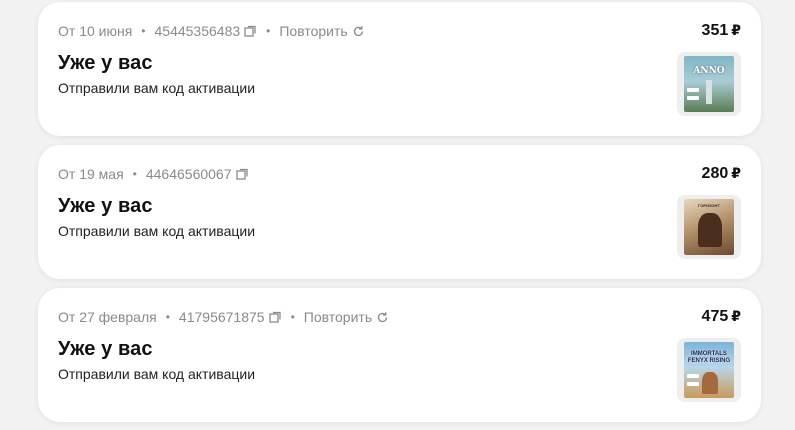  I want to click on game-cover-image: IMMORTALS FENYX RISING, so click(709, 370).